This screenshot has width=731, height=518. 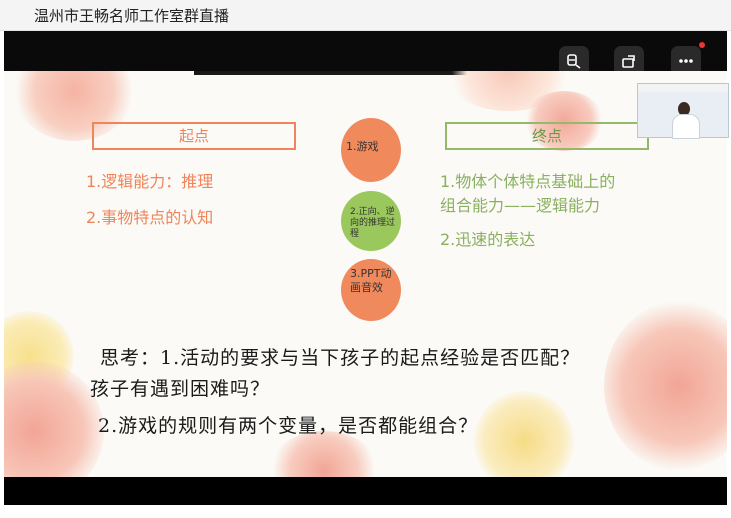 I want to click on presenter-video-thumbnail, so click(x=683, y=111).